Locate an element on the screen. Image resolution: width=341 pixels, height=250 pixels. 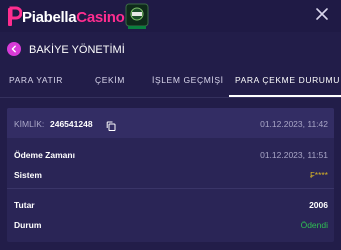
header-datetime: 01.12.2023, 11:42 is located at coordinates (294, 124).